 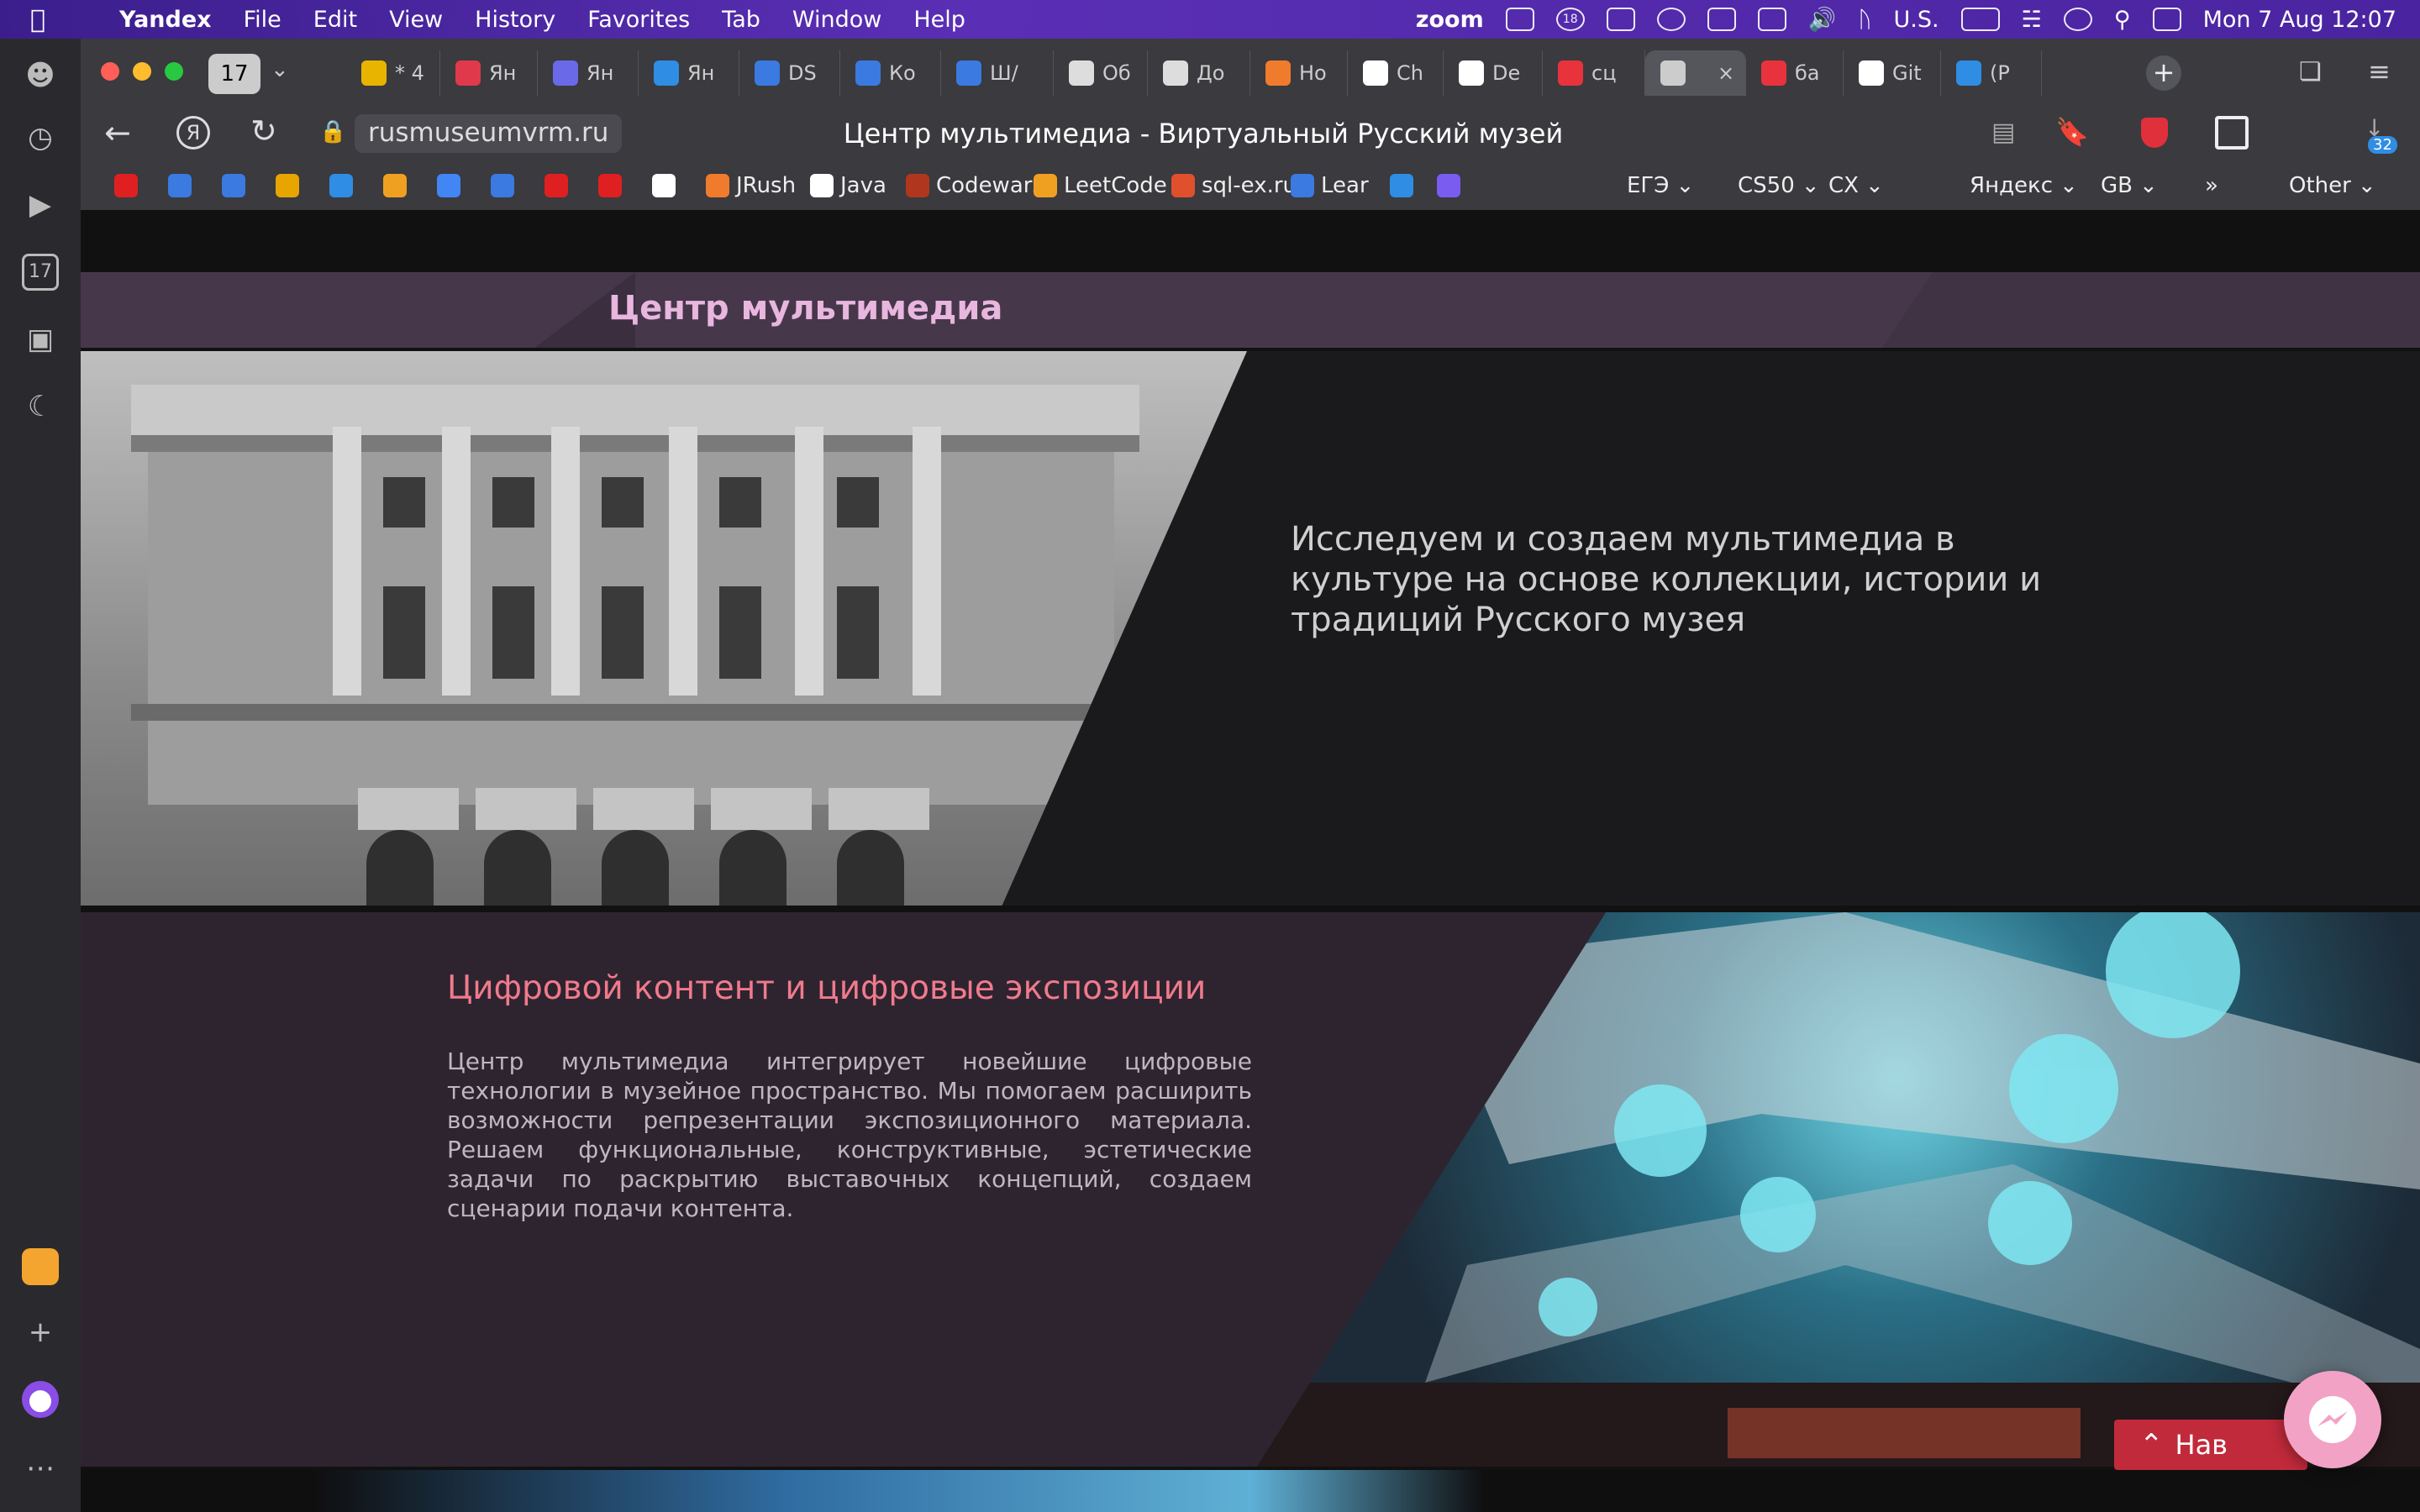 I want to click on bookmark-15: sql-ex.ru, so click(x=1234, y=185).